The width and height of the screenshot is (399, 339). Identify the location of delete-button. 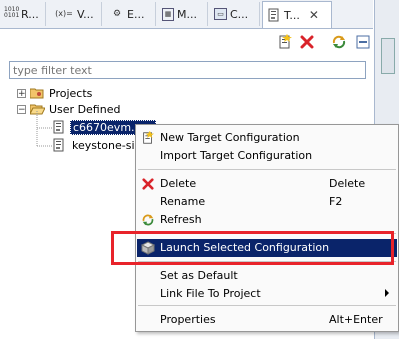
(307, 42).